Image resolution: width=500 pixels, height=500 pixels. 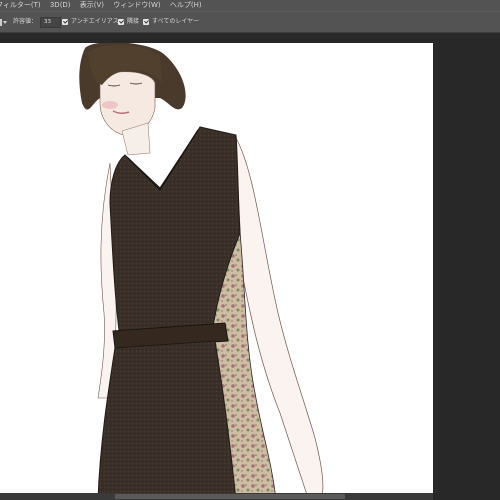 I want to click on contiguous-option: 隣接, so click(x=128, y=22).